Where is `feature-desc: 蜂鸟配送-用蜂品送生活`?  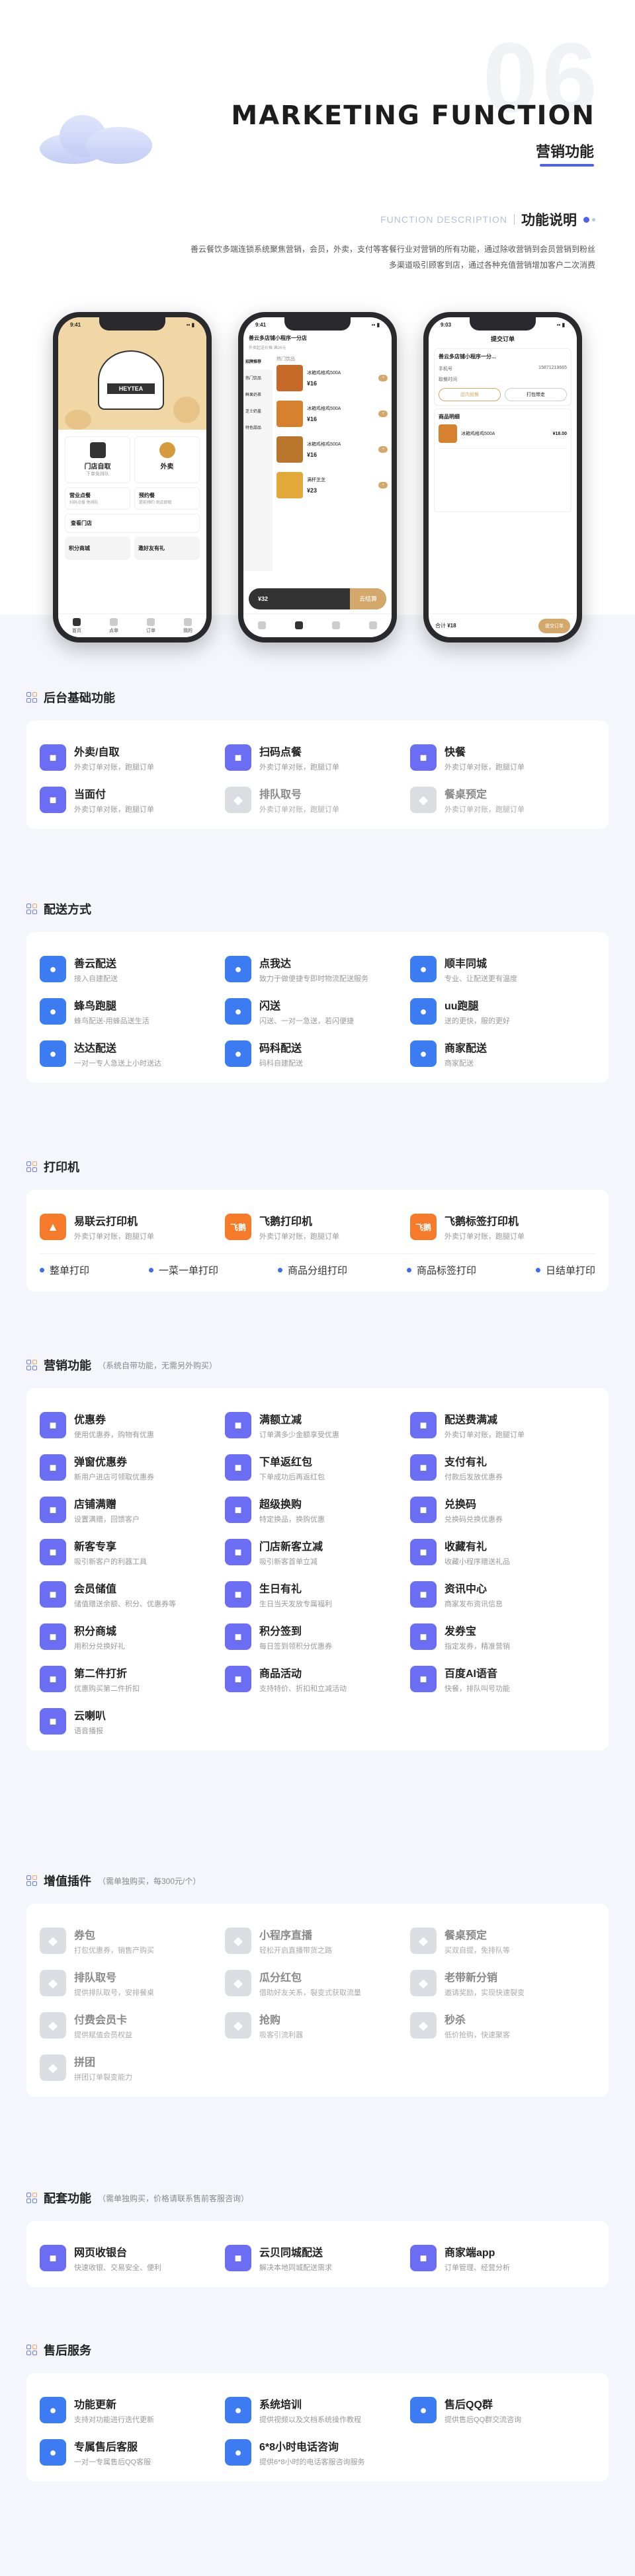 feature-desc: 蜂鸟配送-用蜂品送生活 is located at coordinates (111, 1021).